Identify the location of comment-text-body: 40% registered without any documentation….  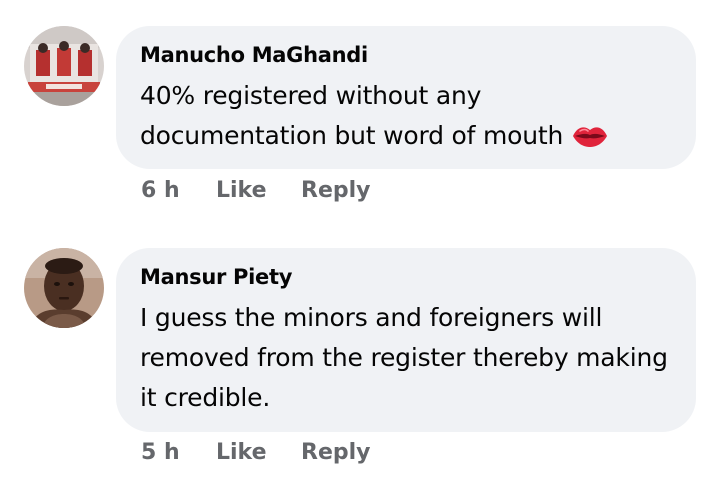
(352, 115).